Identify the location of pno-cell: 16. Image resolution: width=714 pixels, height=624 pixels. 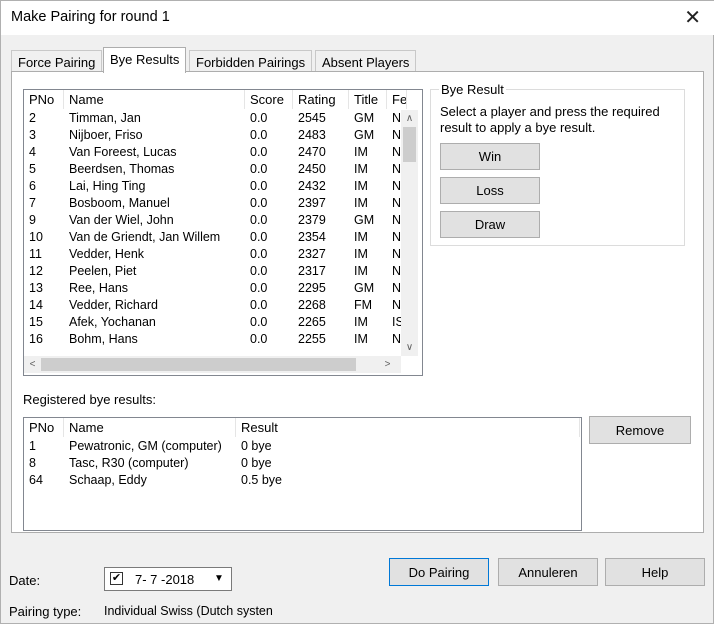
(36, 339).